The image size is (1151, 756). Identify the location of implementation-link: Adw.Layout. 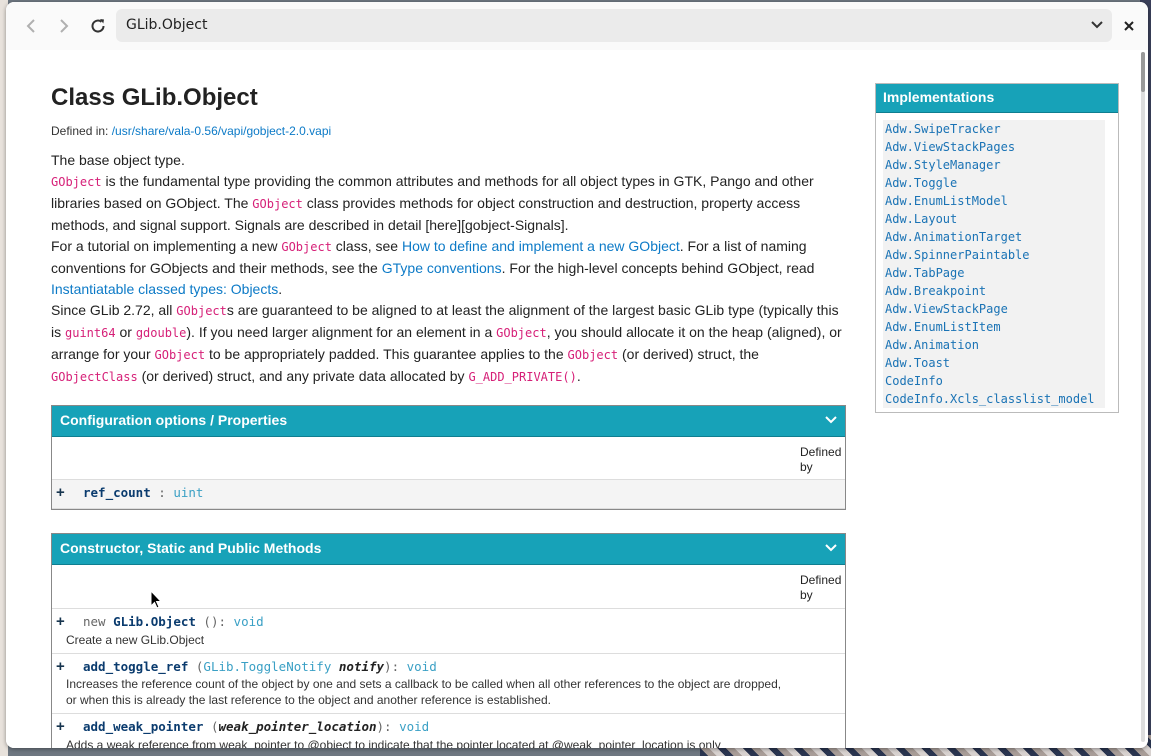
(994, 219).